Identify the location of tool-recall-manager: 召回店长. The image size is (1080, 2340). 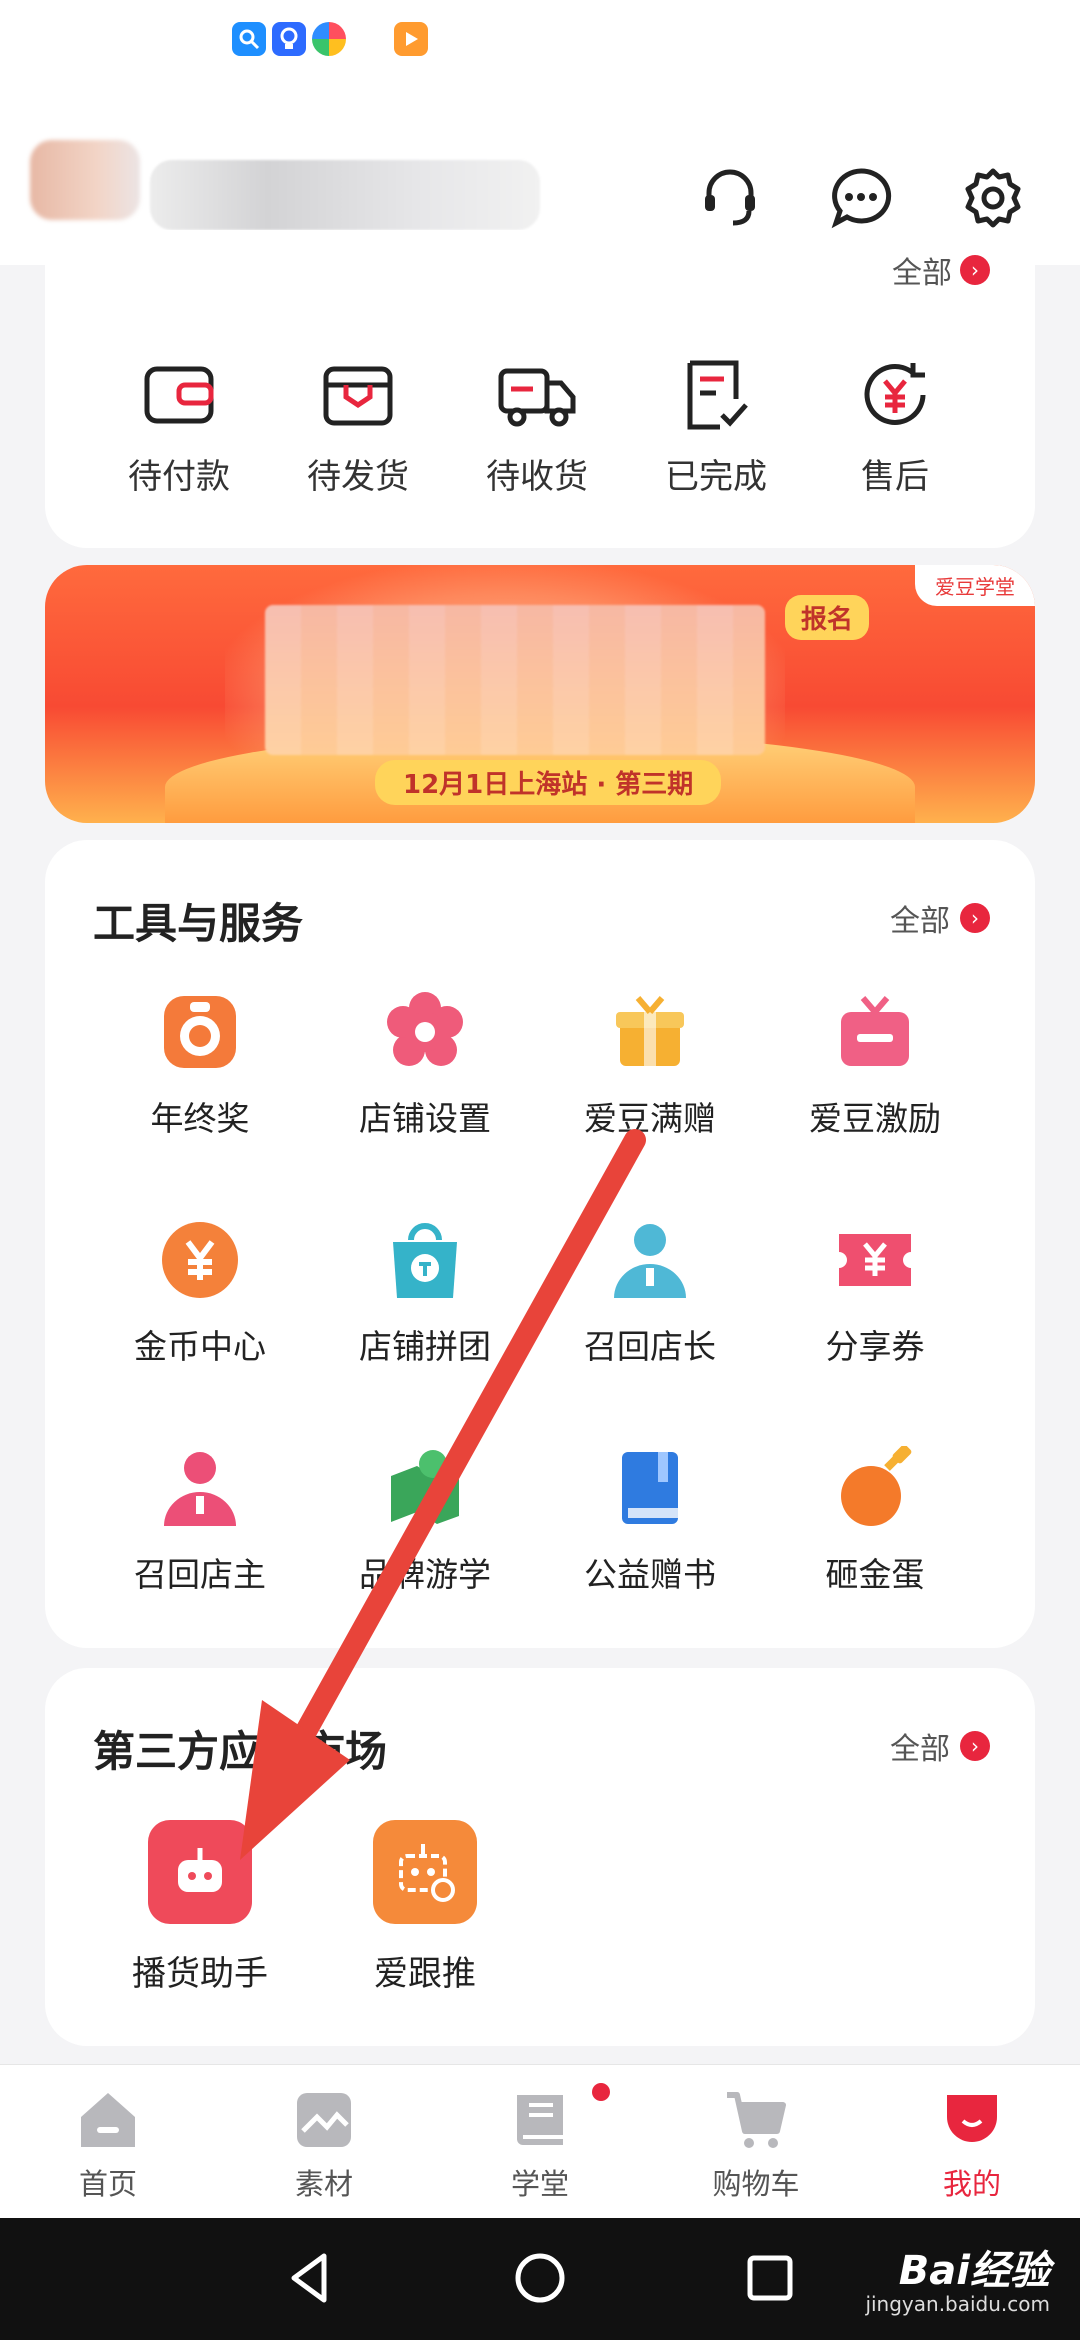
(650, 1293).